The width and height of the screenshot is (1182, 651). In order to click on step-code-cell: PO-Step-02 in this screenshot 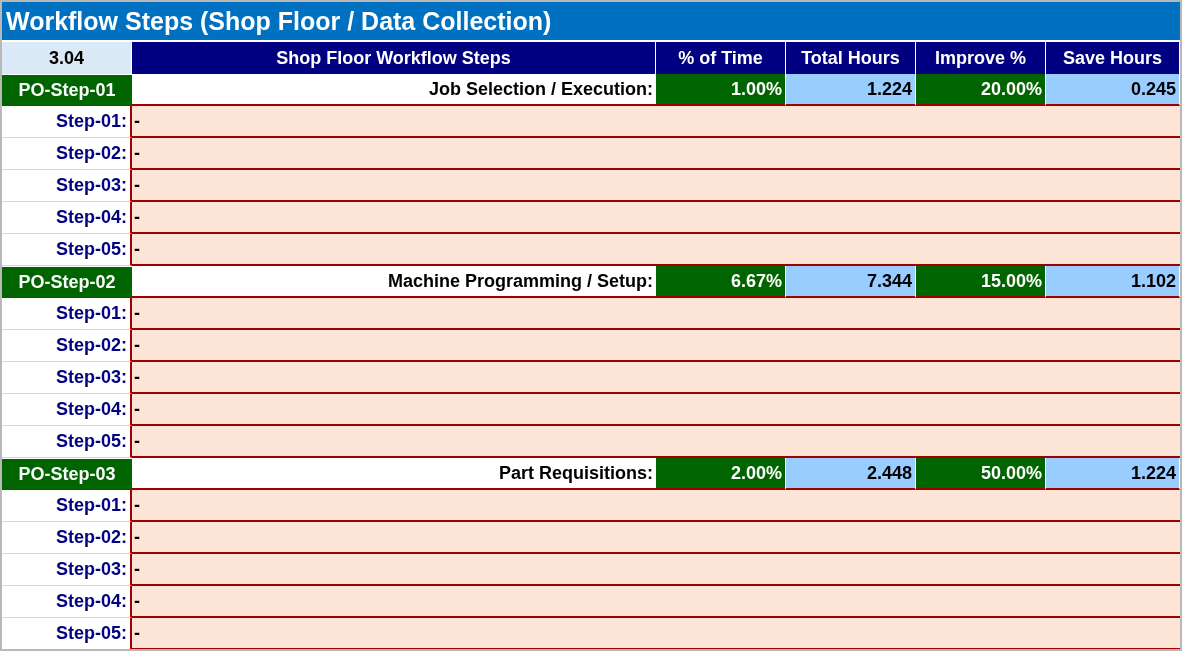, I will do `click(67, 282)`.